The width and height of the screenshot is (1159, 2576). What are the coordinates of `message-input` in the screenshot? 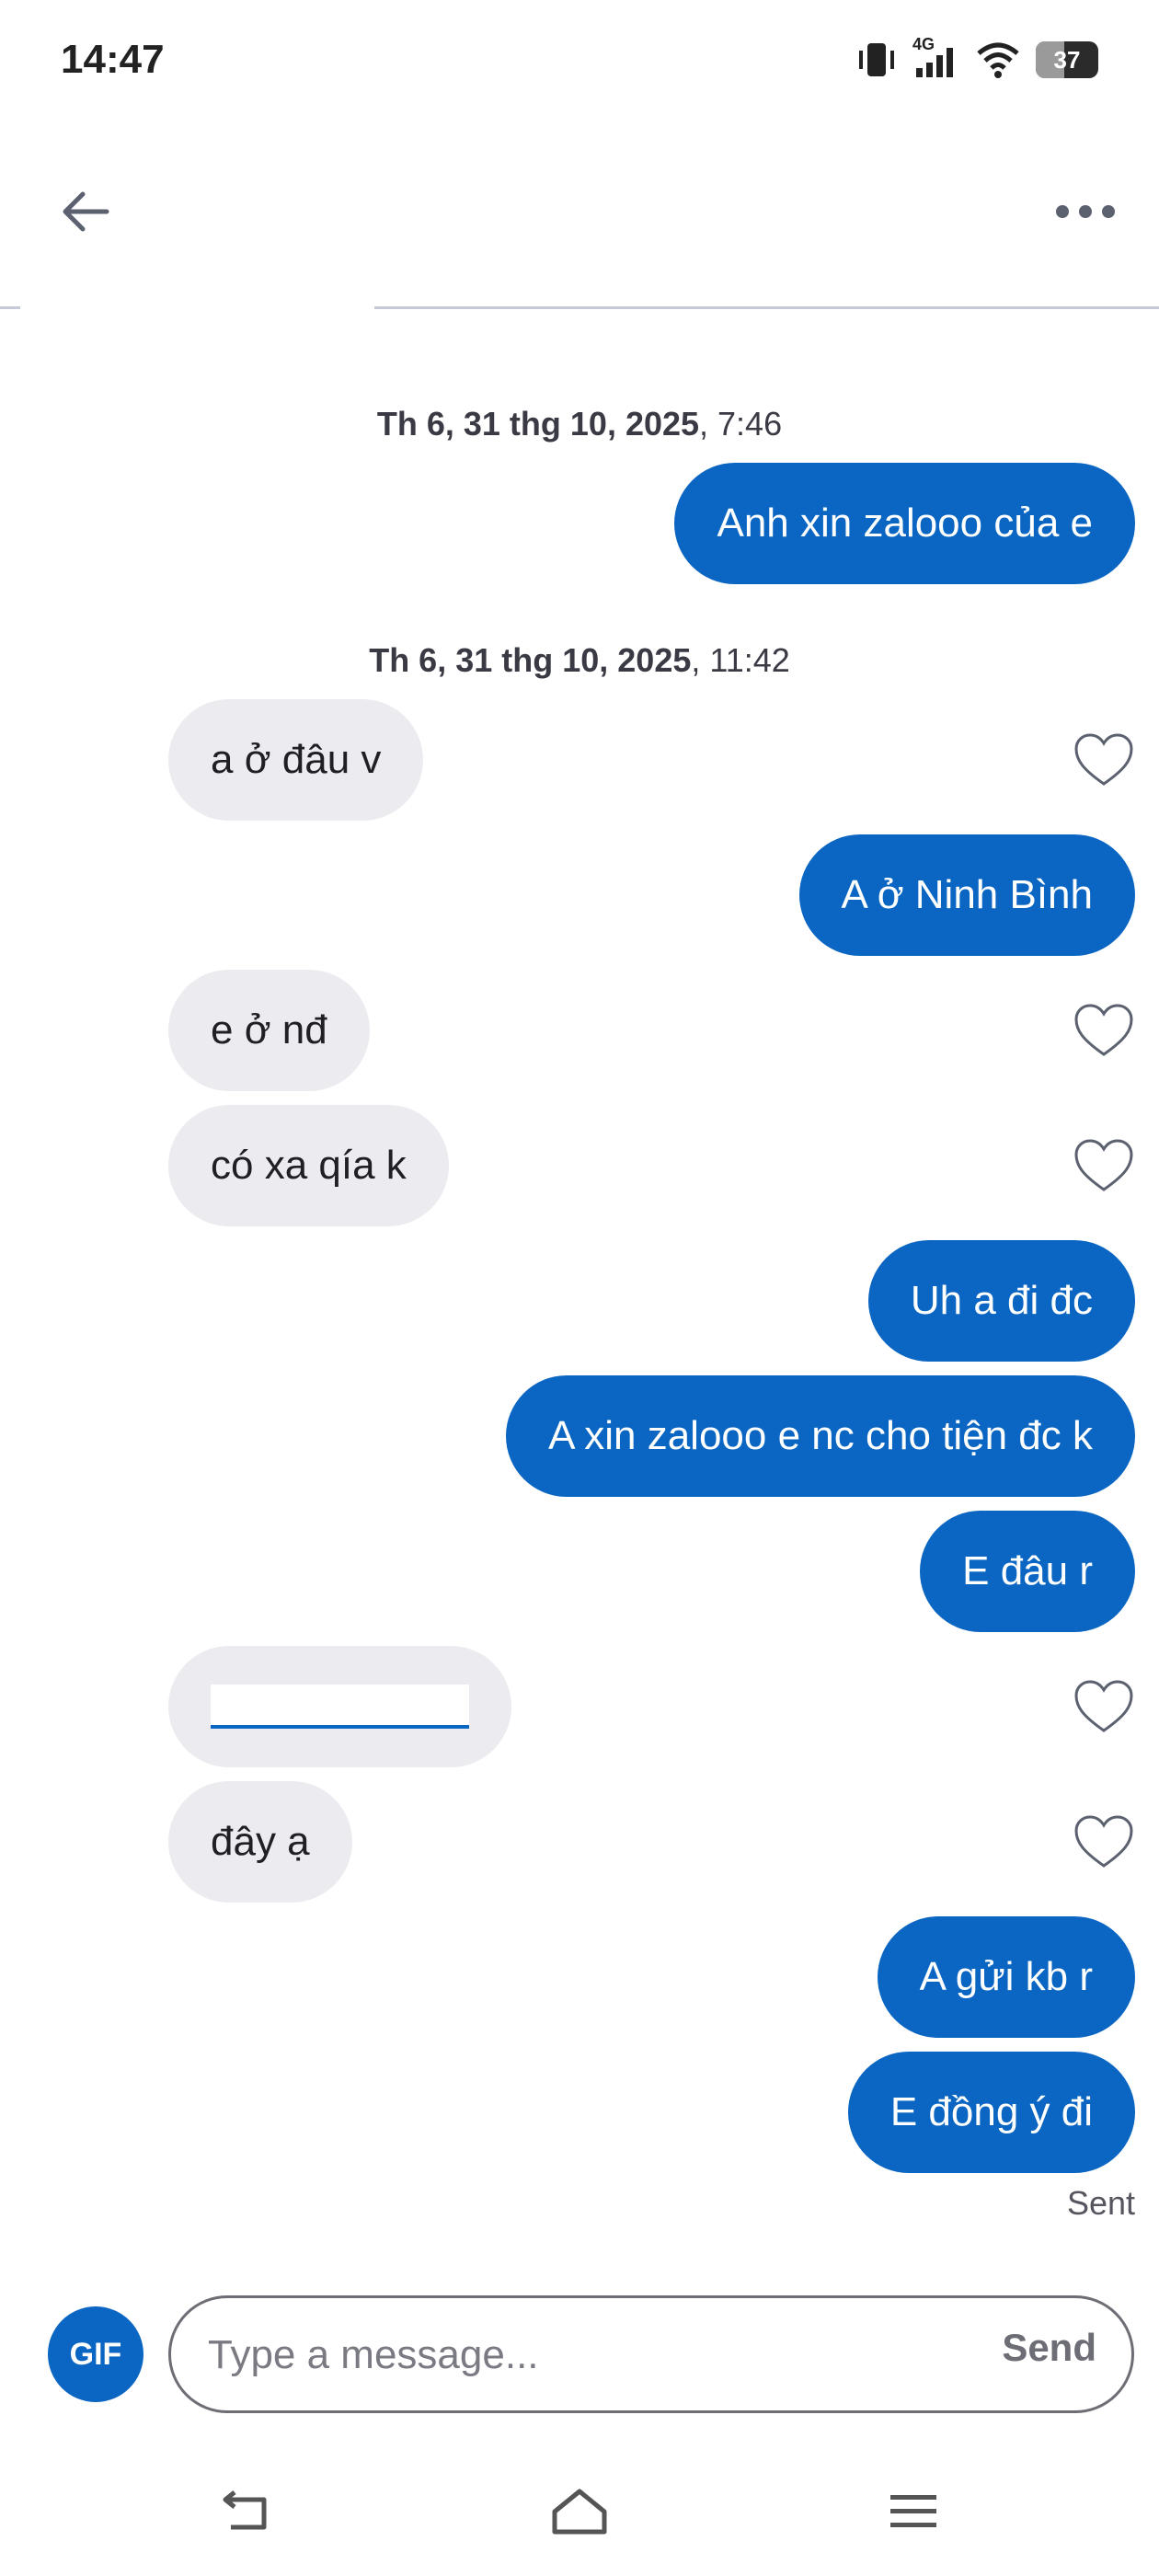 It's located at (585, 2355).